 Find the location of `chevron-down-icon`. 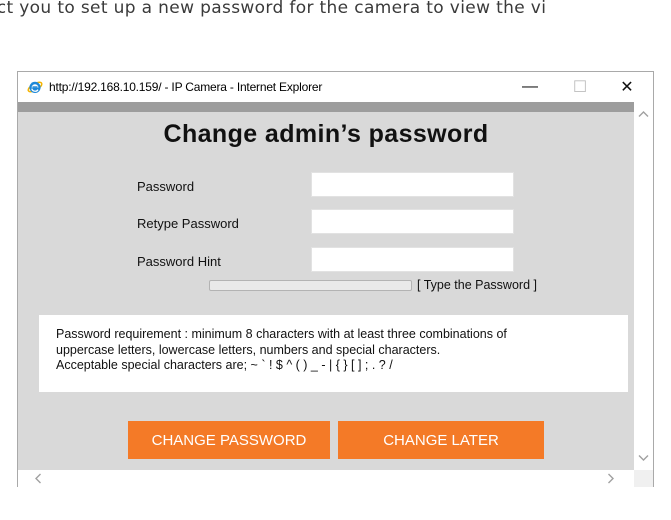

chevron-down-icon is located at coordinates (643, 457).